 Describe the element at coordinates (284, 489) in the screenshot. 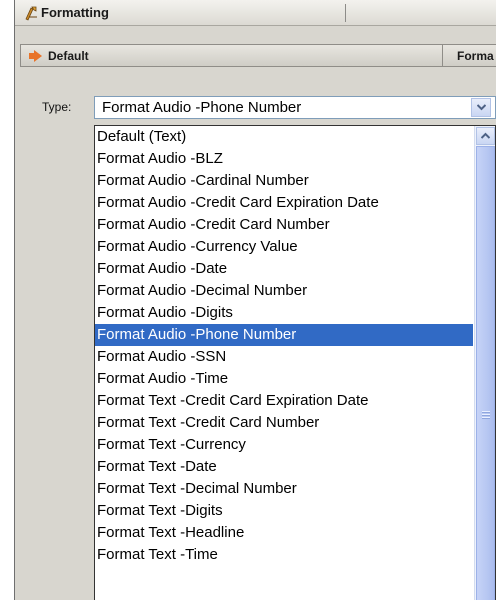

I see `dropdown-option: Format Text -Decimal Number` at that location.